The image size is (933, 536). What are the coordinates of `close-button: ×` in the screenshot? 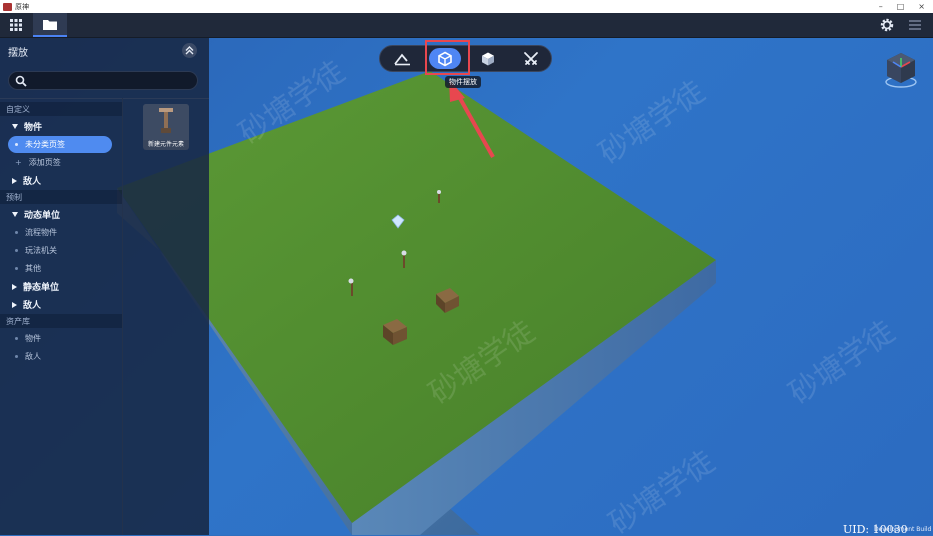 It's located at (921, 6).